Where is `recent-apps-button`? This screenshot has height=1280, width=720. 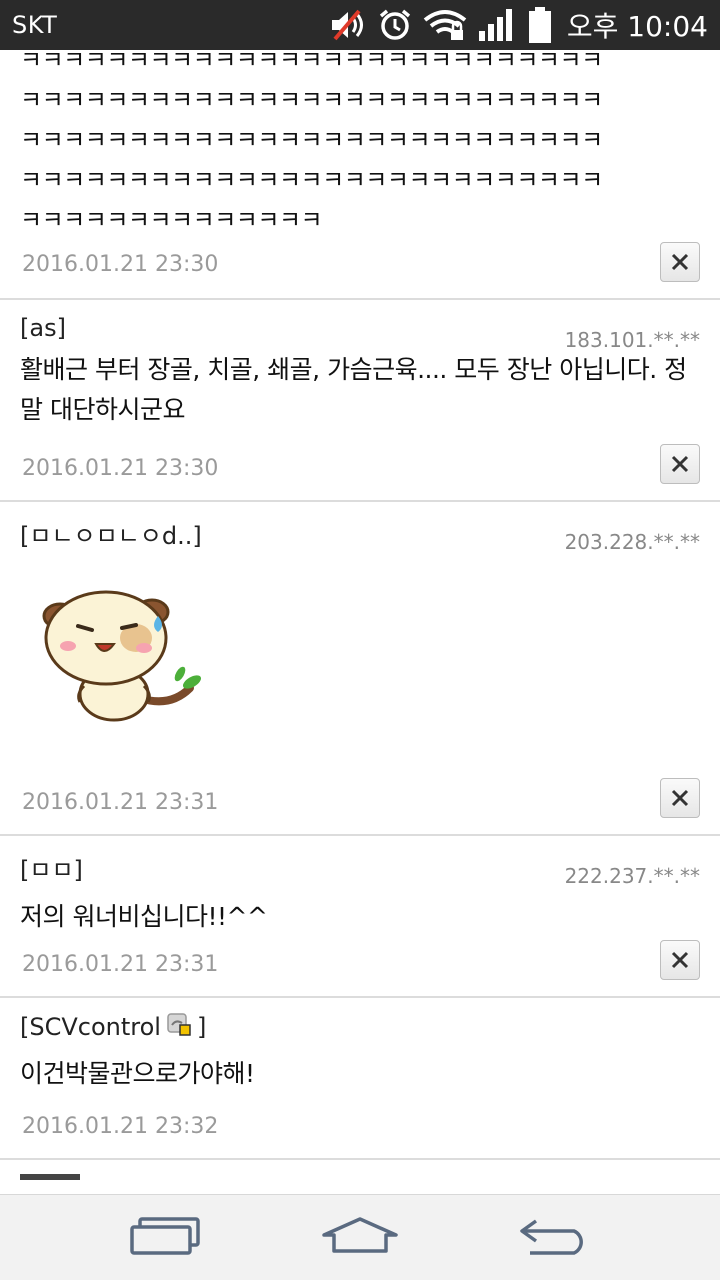 recent-apps-button is located at coordinates (165, 1237).